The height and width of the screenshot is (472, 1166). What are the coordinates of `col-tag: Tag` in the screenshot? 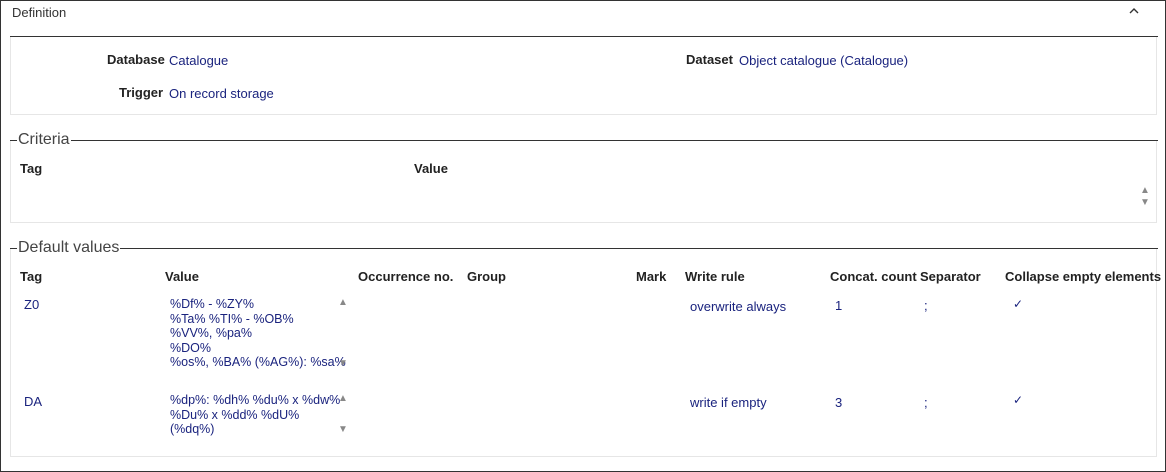 It's located at (31, 276).